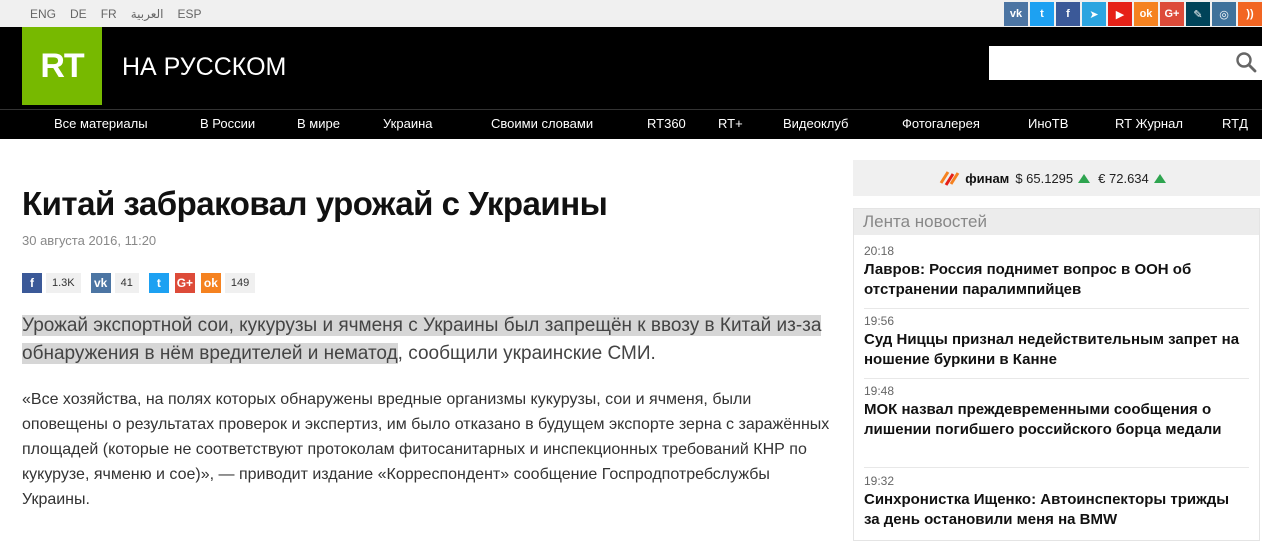  Describe the element at coordinates (1159, 178) in the screenshot. I see `eur-up-arrow-icon` at that location.